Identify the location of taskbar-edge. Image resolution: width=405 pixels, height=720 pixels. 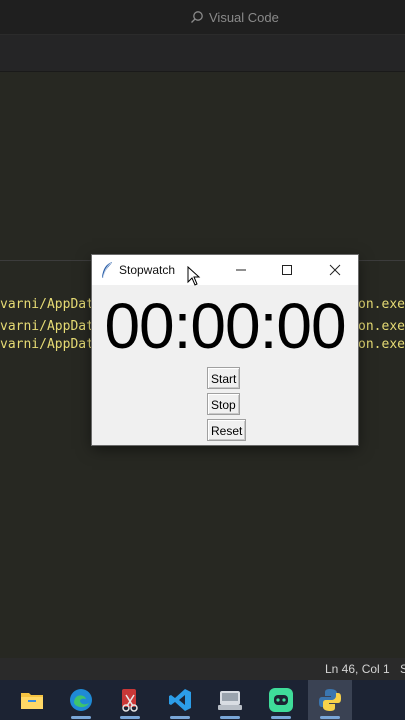
(81, 700).